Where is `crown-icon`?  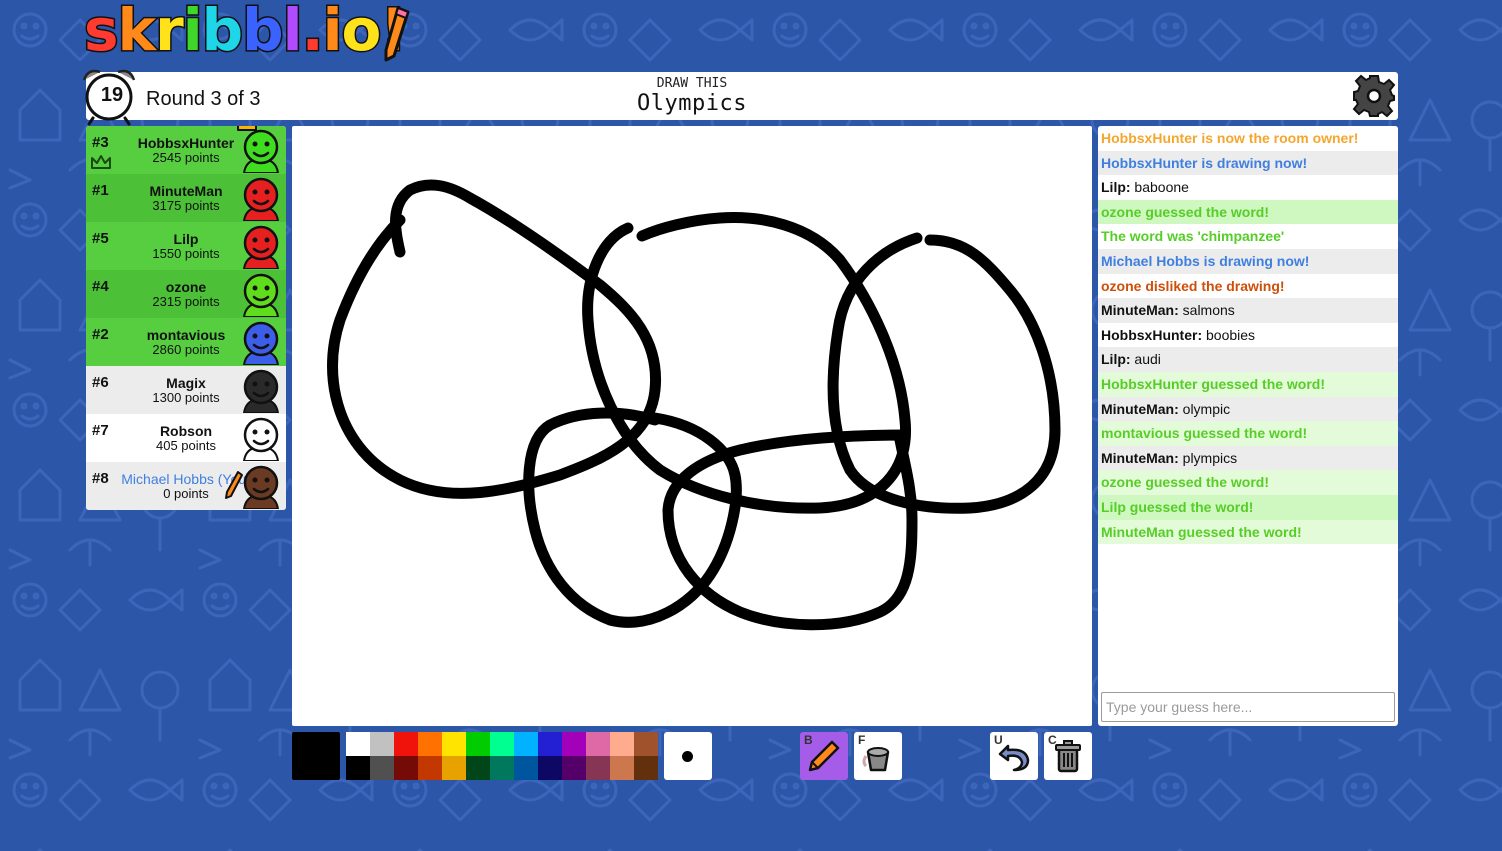
crown-icon is located at coordinates (247, 128).